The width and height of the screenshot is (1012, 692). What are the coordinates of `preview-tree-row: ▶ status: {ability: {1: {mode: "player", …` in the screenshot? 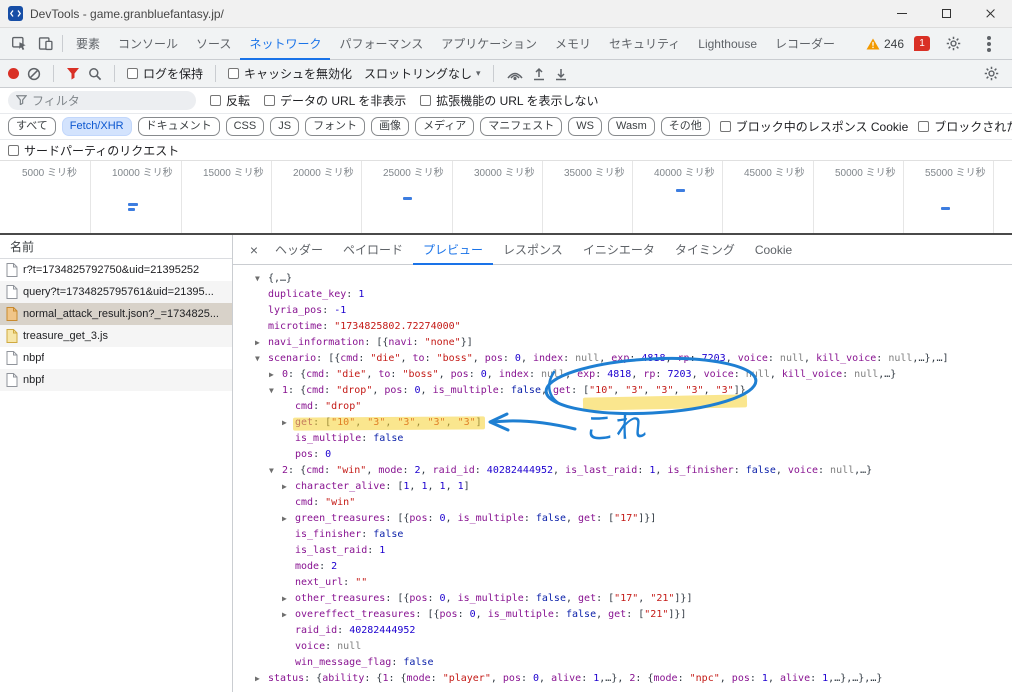 It's located at (622, 679).